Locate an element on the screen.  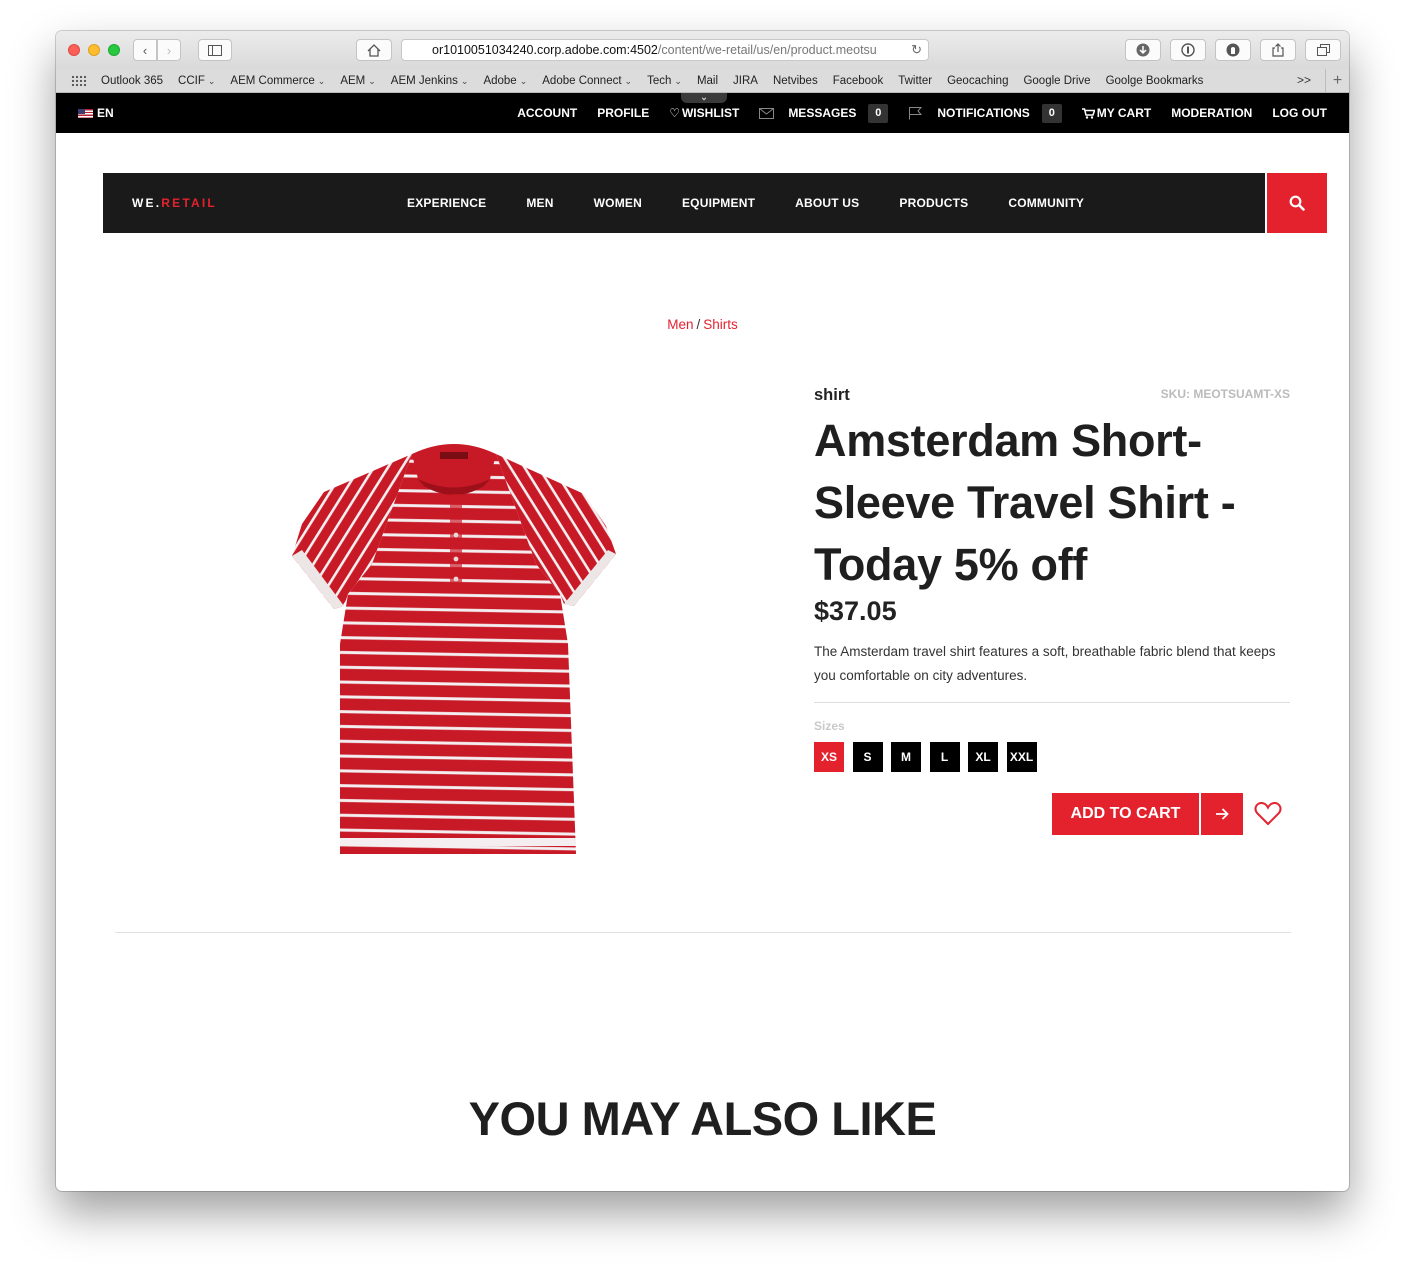
bookmark-label: Tech is located at coordinates (659, 80).